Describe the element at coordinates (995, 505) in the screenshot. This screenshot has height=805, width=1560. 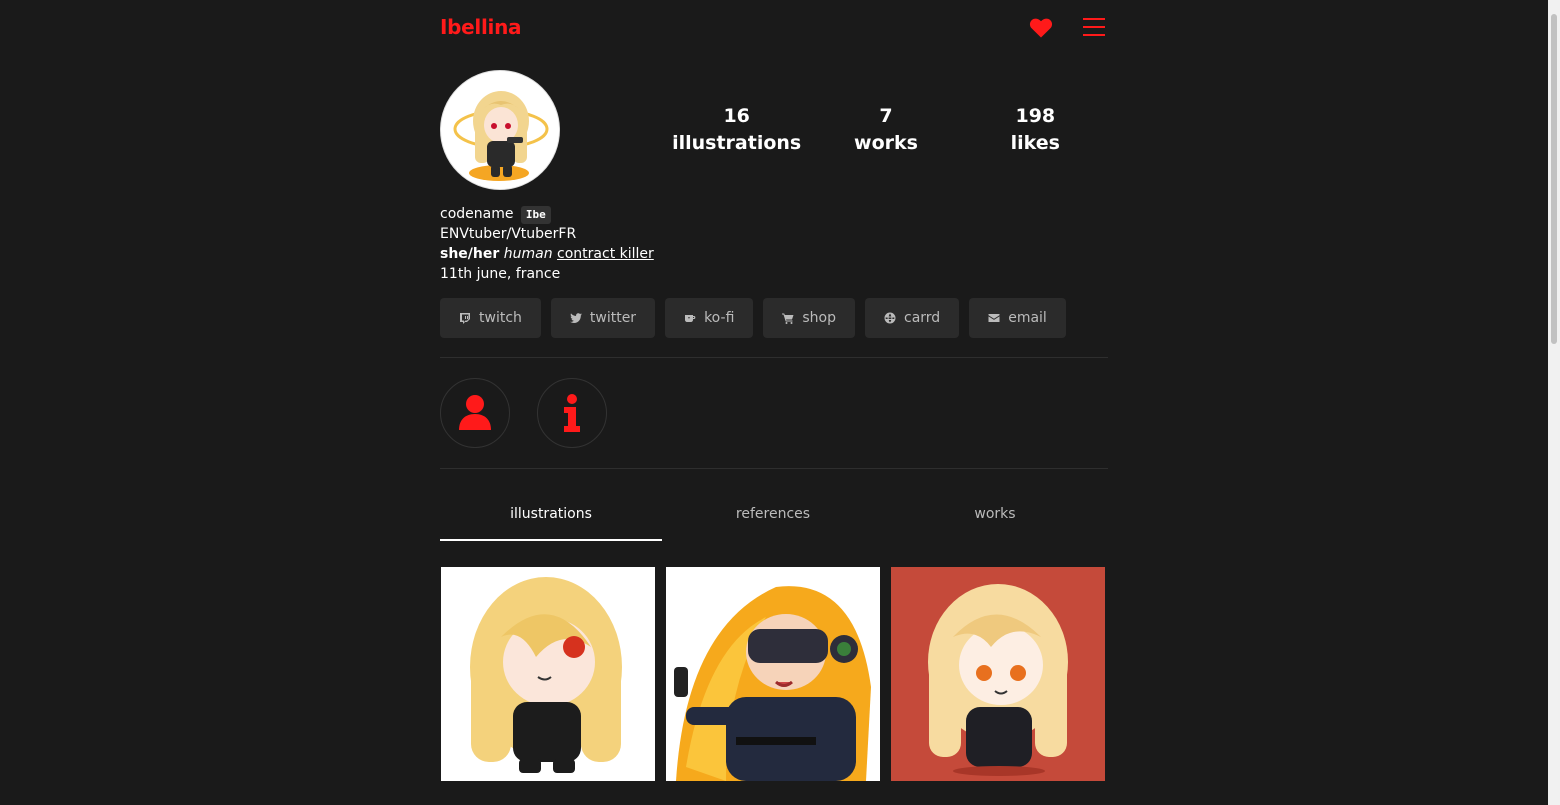
I see `tab-works: works` at that location.